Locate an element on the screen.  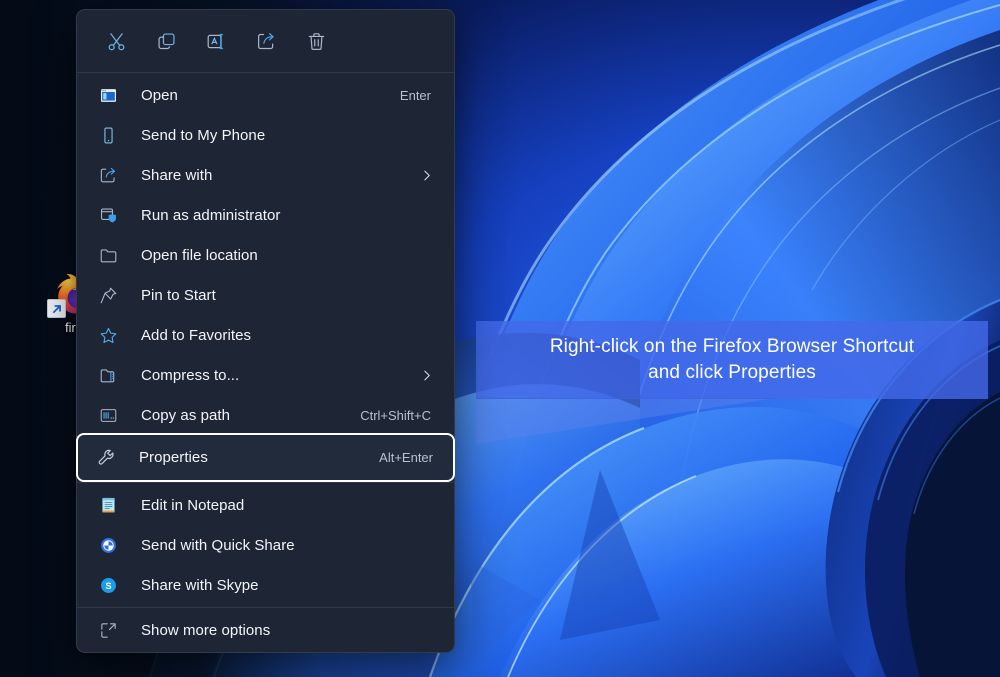
copy-path-icon is located at coordinates (114, 415).